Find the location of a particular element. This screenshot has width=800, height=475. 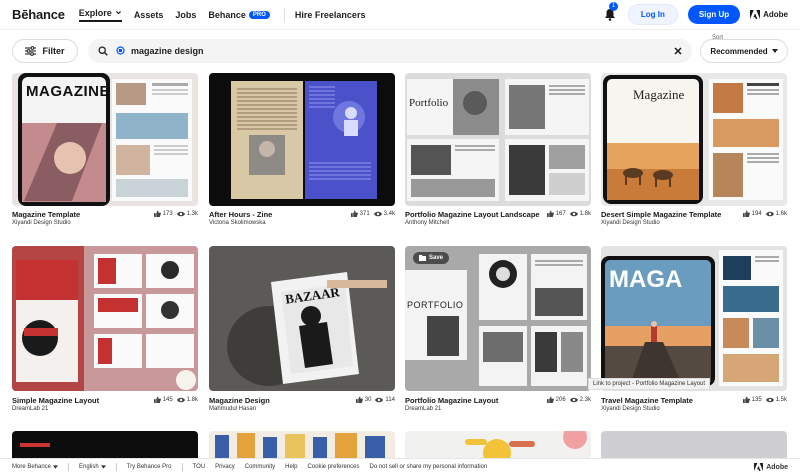

nav-behance-pro: Behance PRO is located at coordinates (239, 15).